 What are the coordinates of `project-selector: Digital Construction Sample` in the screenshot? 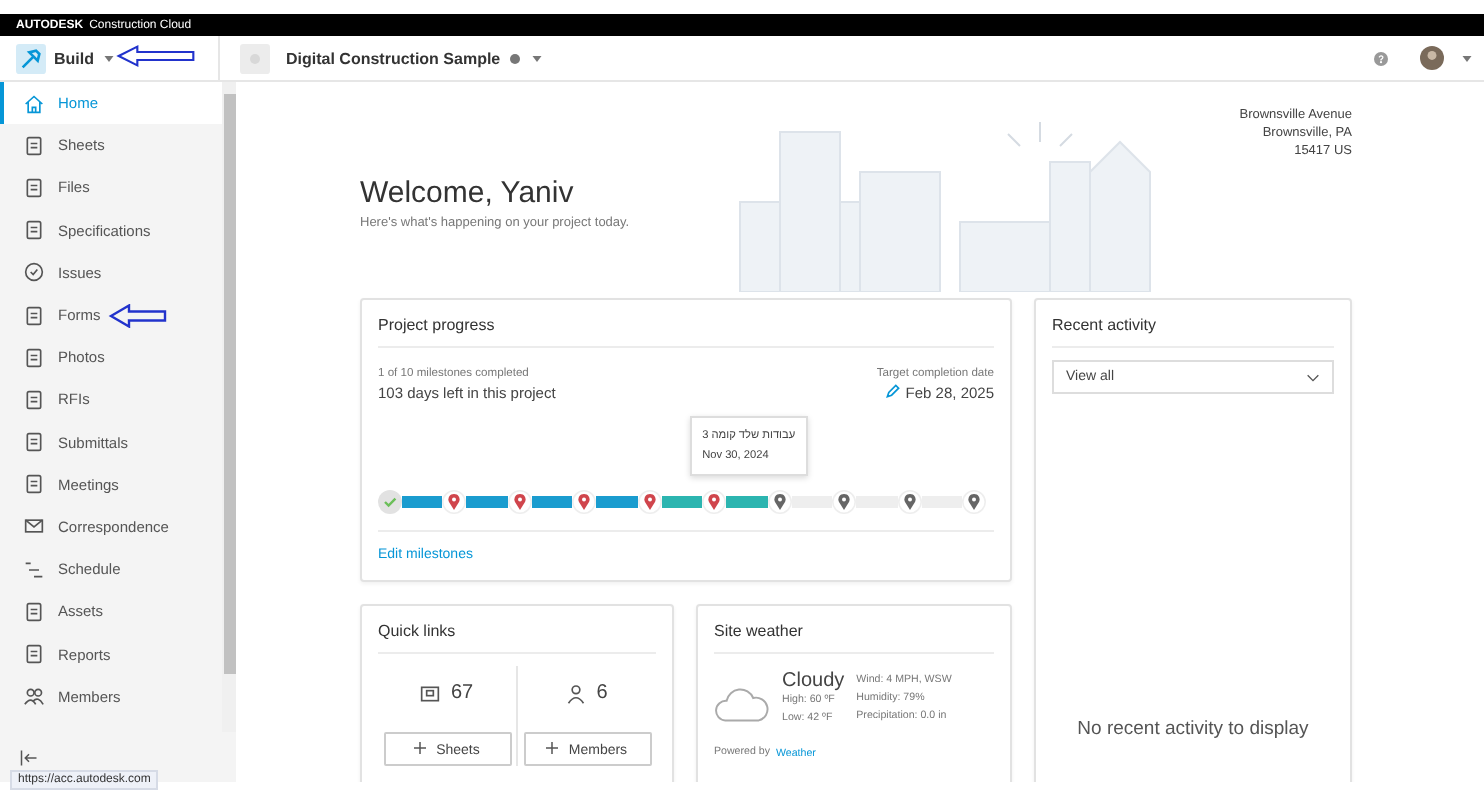 It's located at (414, 58).